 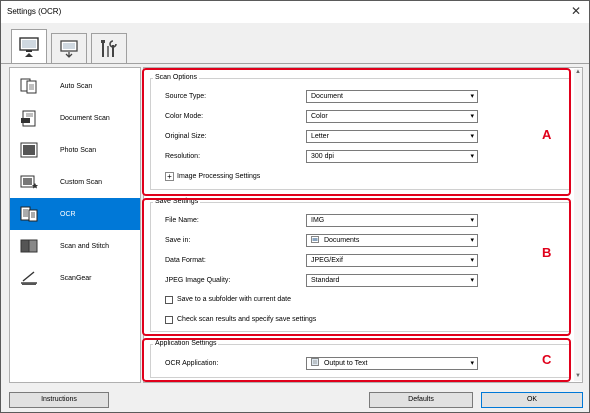 What do you see at coordinates (295, 63) in the screenshot?
I see `tab-divider` at bounding box center [295, 63].